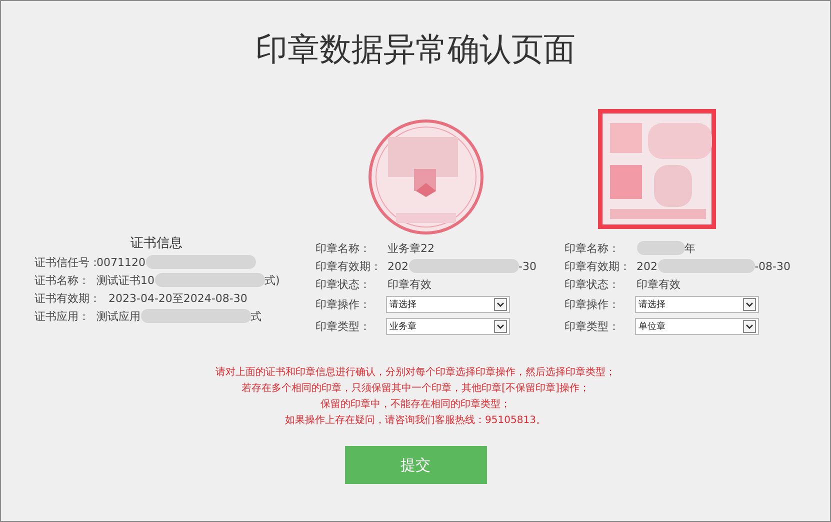 The width and height of the screenshot is (831, 522). Describe the element at coordinates (772, 266) in the screenshot. I see `field-value: -08-30` at that location.